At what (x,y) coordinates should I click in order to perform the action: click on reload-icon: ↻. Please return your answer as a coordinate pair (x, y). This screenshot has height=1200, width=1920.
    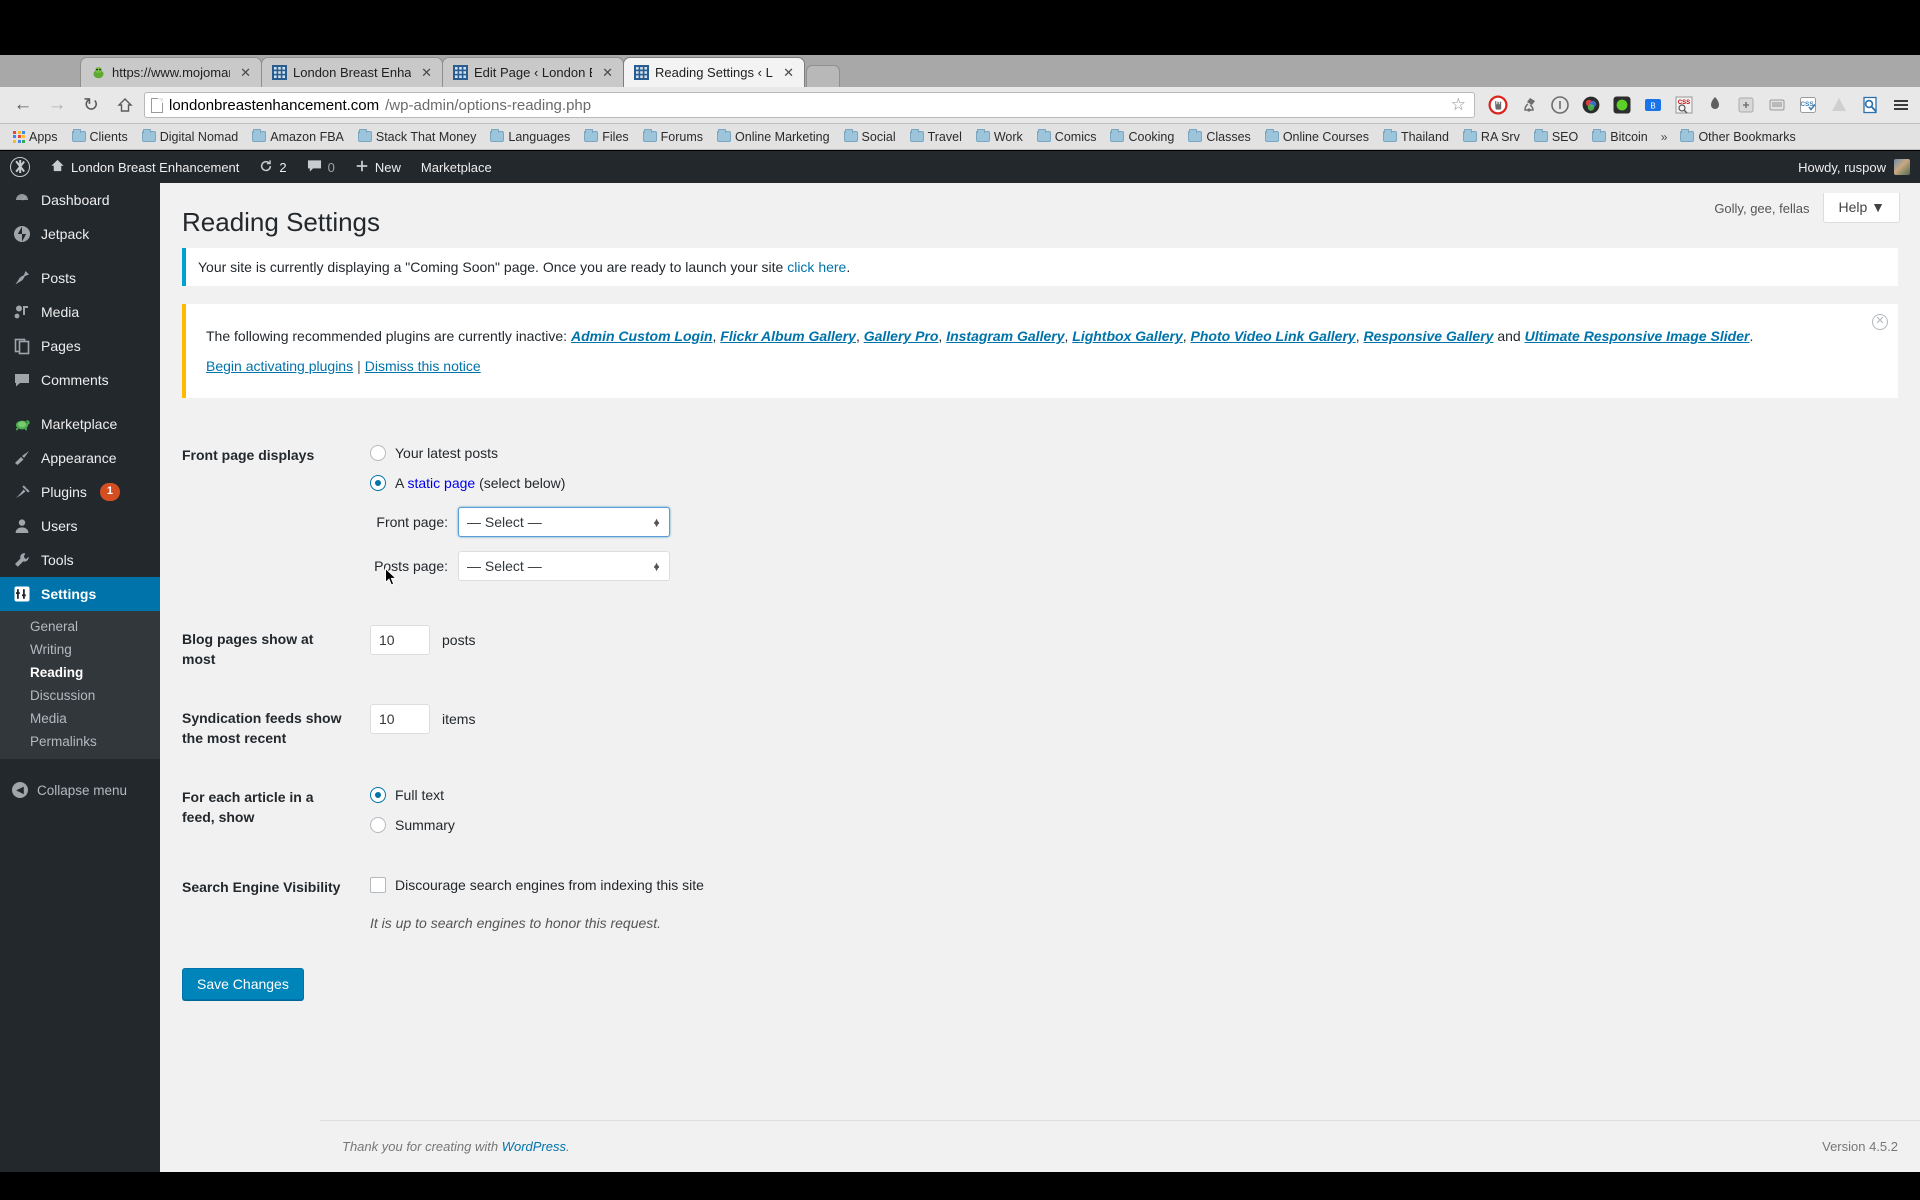
    Looking at the image, I should click on (91, 105).